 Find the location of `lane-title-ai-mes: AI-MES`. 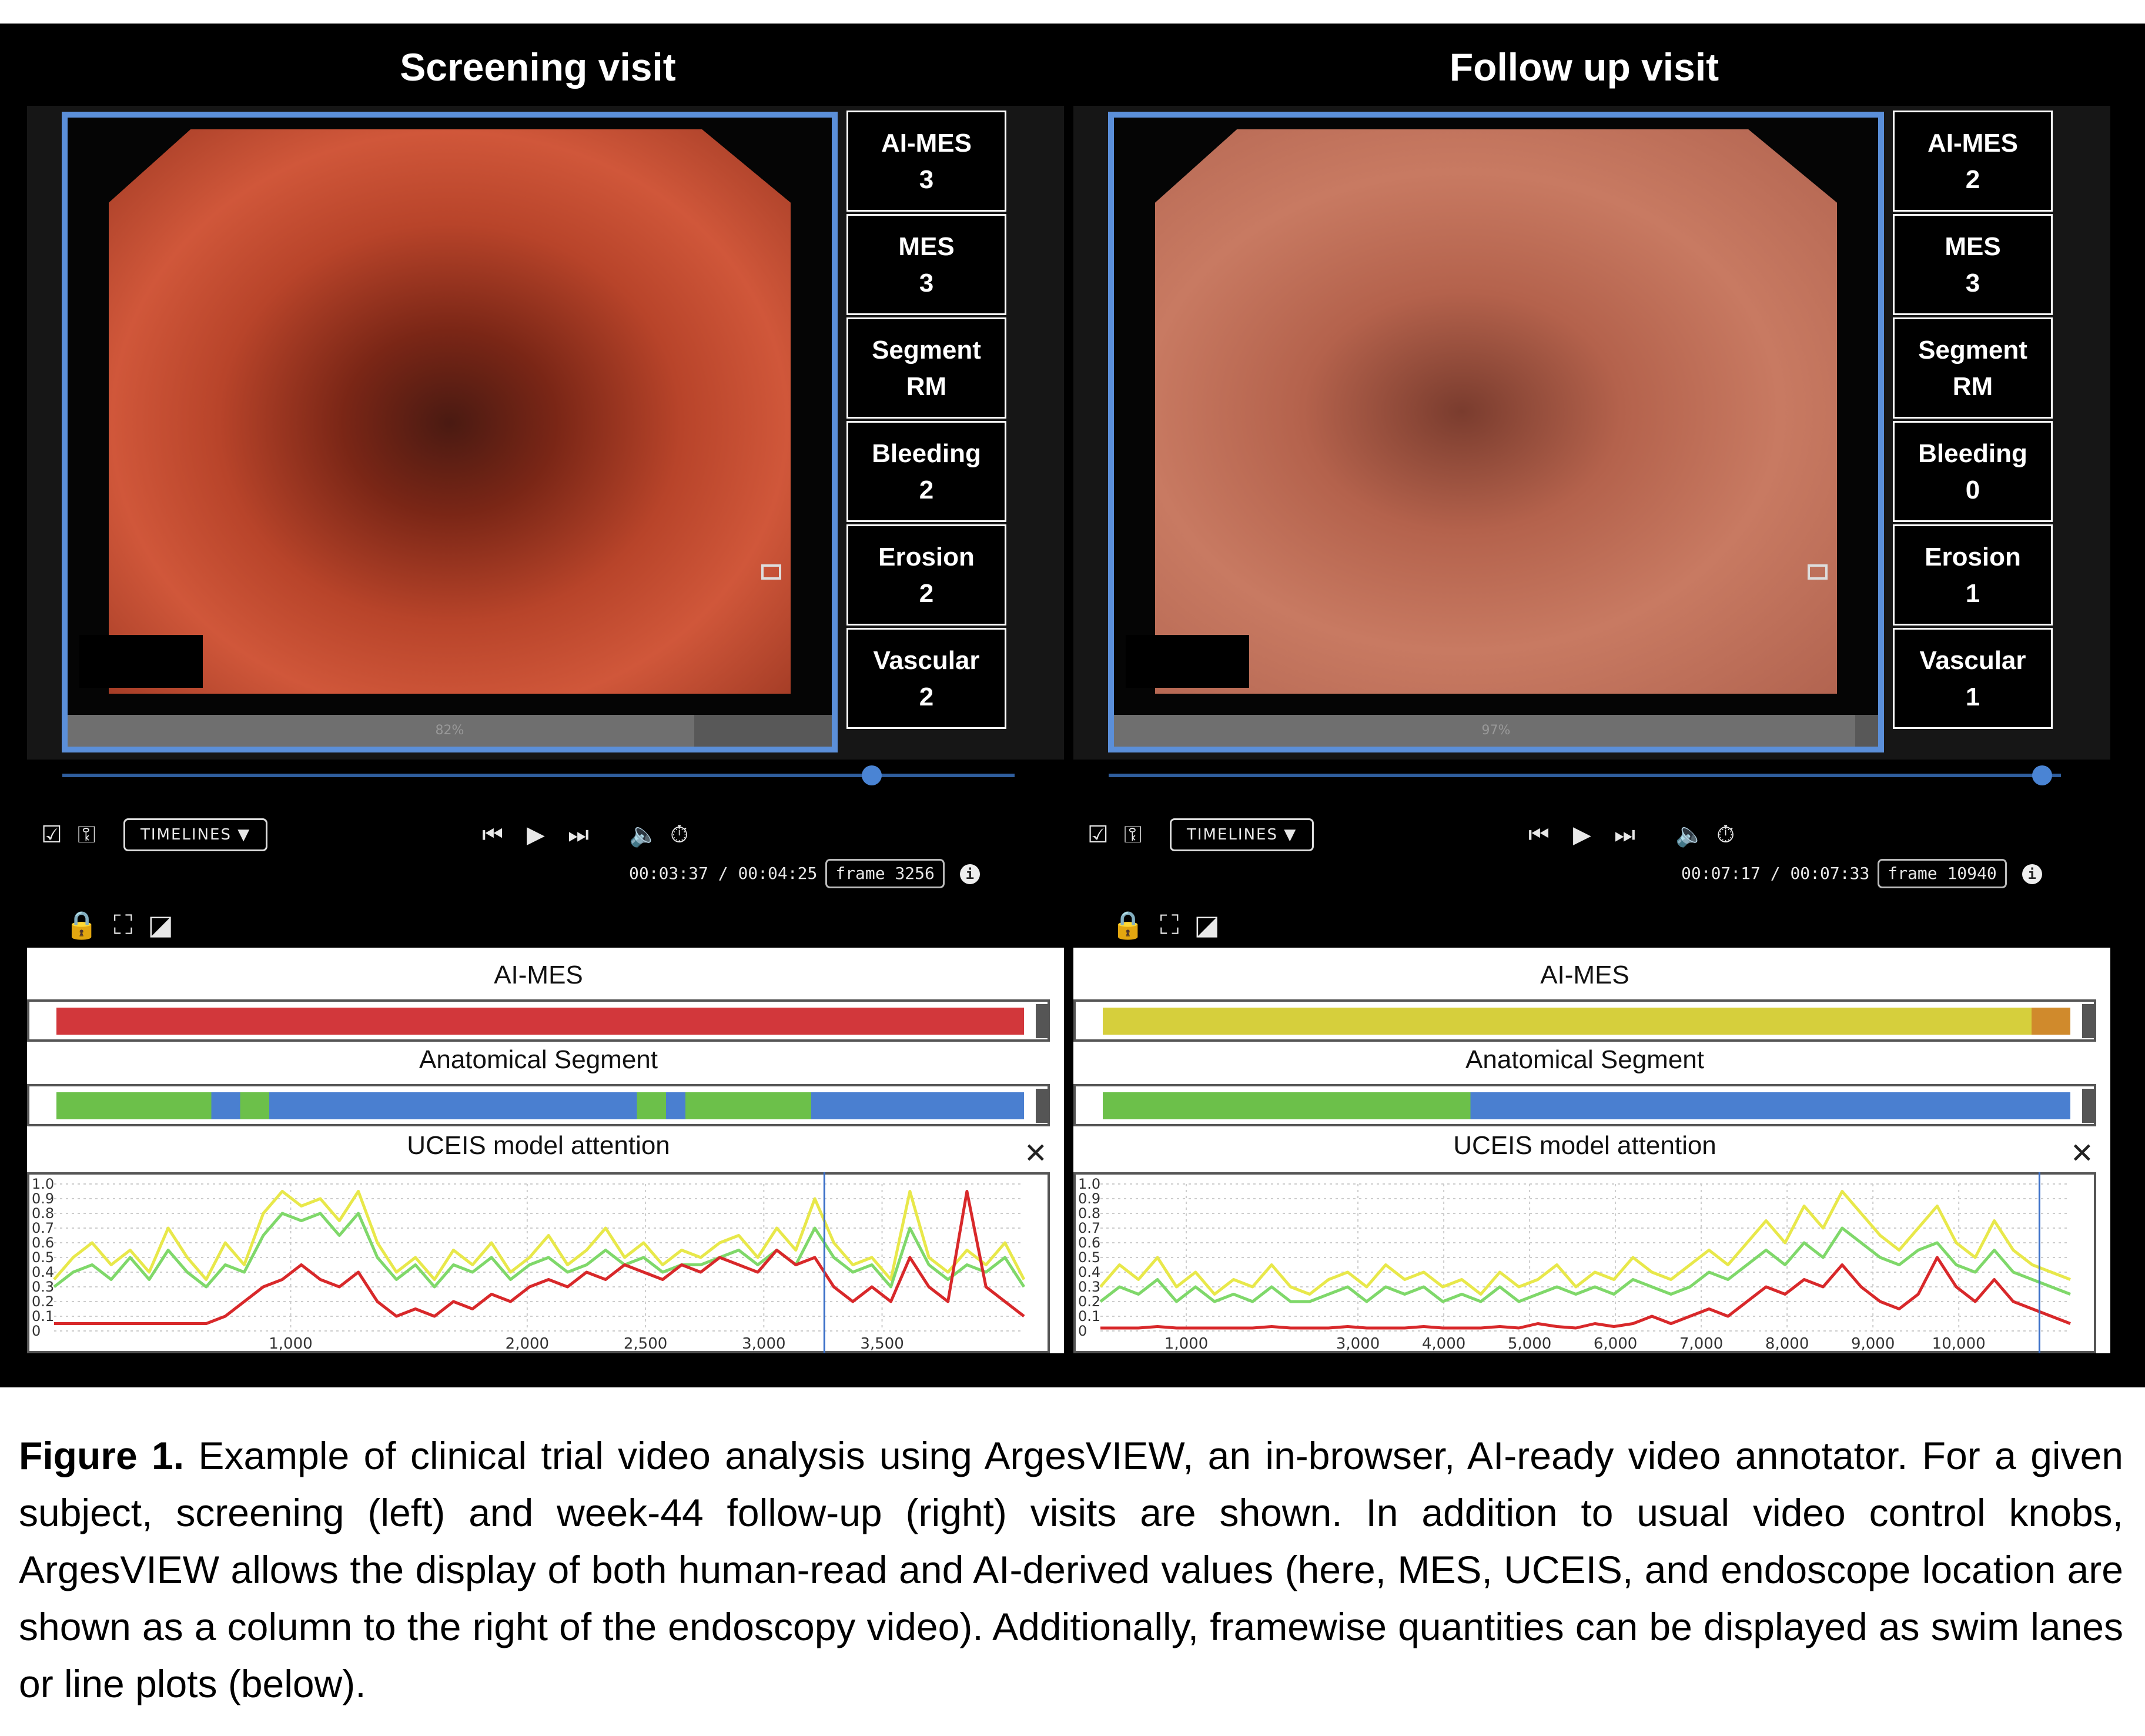

lane-title-ai-mes: AI-MES is located at coordinates (538, 975).